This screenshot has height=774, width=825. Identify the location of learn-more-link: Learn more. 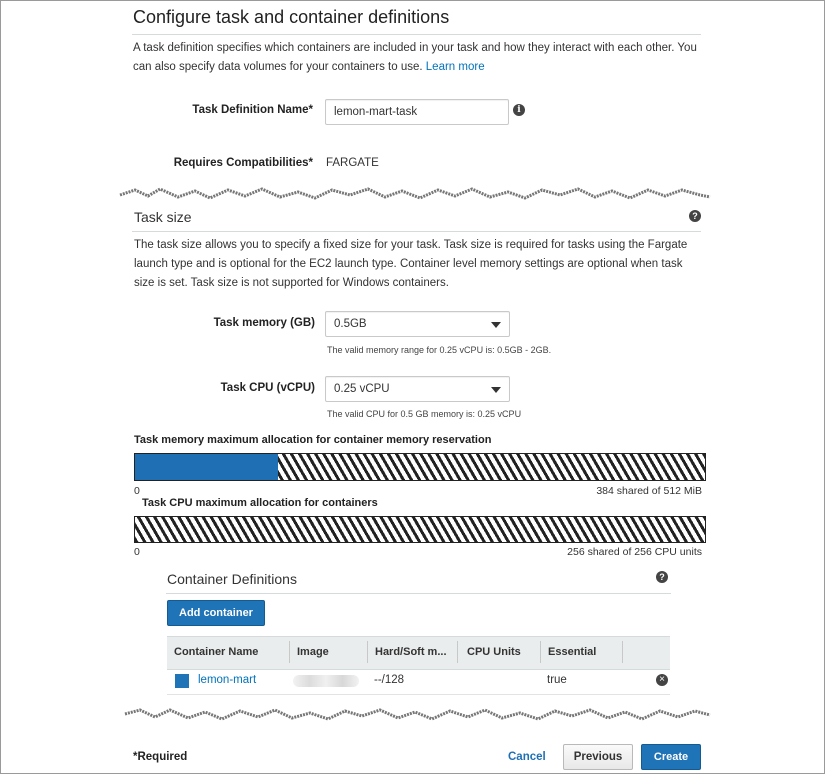
(455, 67).